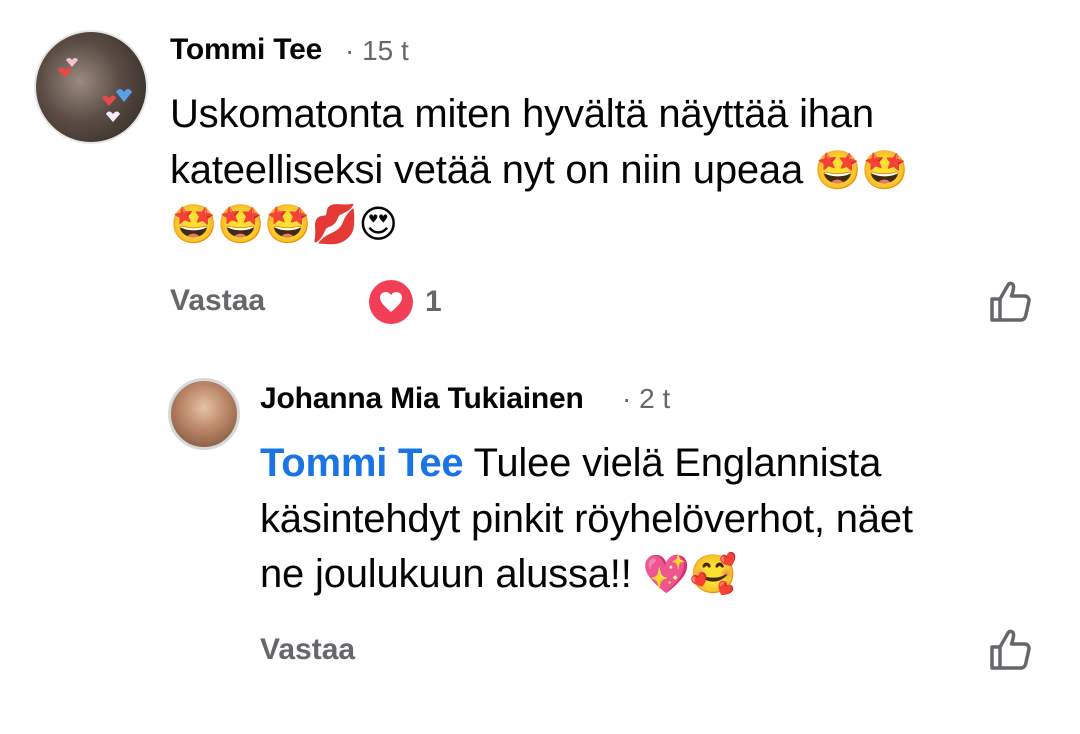  I want to click on like-button, so click(1011, 304).